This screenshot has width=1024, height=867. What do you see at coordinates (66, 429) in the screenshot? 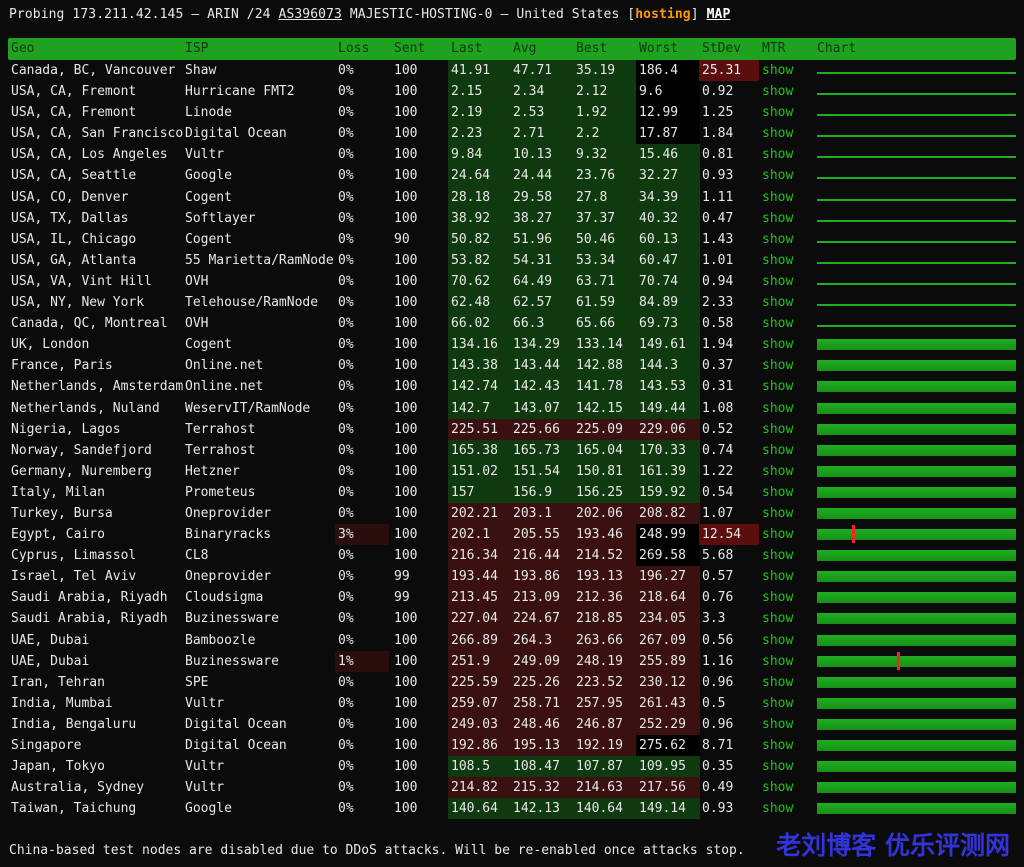
I see `cell-geo: Nigeria, Lagos` at bounding box center [66, 429].